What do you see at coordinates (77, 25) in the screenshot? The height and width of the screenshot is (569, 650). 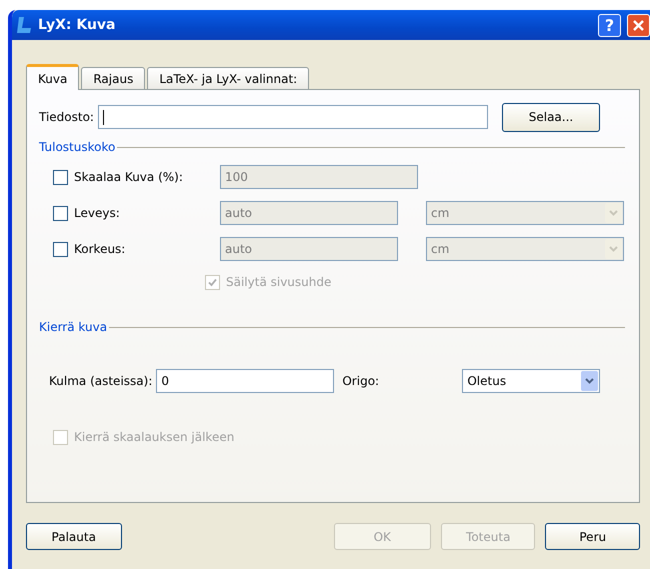 I see `window-title: LyX: Kuva` at bounding box center [77, 25].